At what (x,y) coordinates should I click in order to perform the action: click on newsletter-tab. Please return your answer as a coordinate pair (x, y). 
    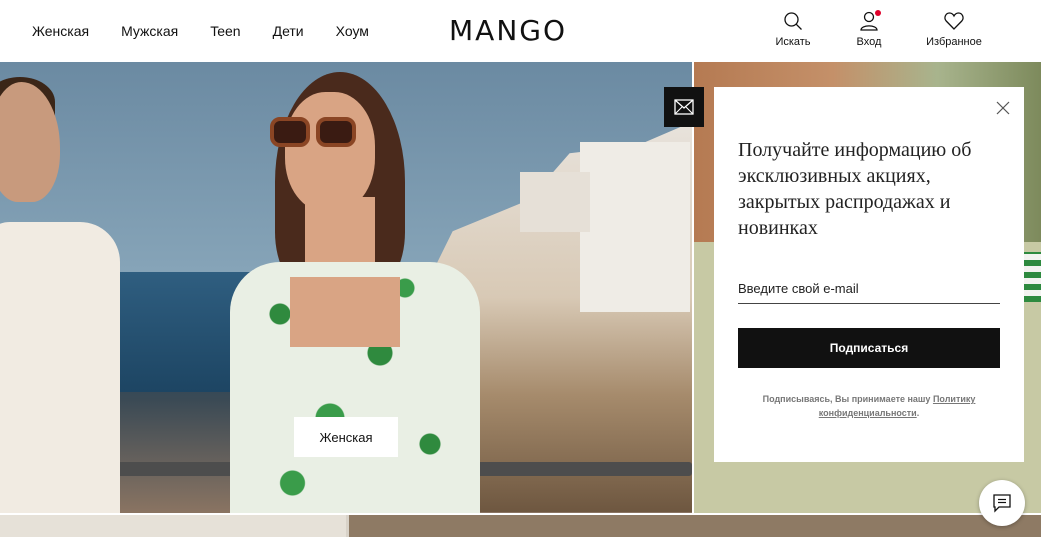
    Looking at the image, I should click on (684, 107).